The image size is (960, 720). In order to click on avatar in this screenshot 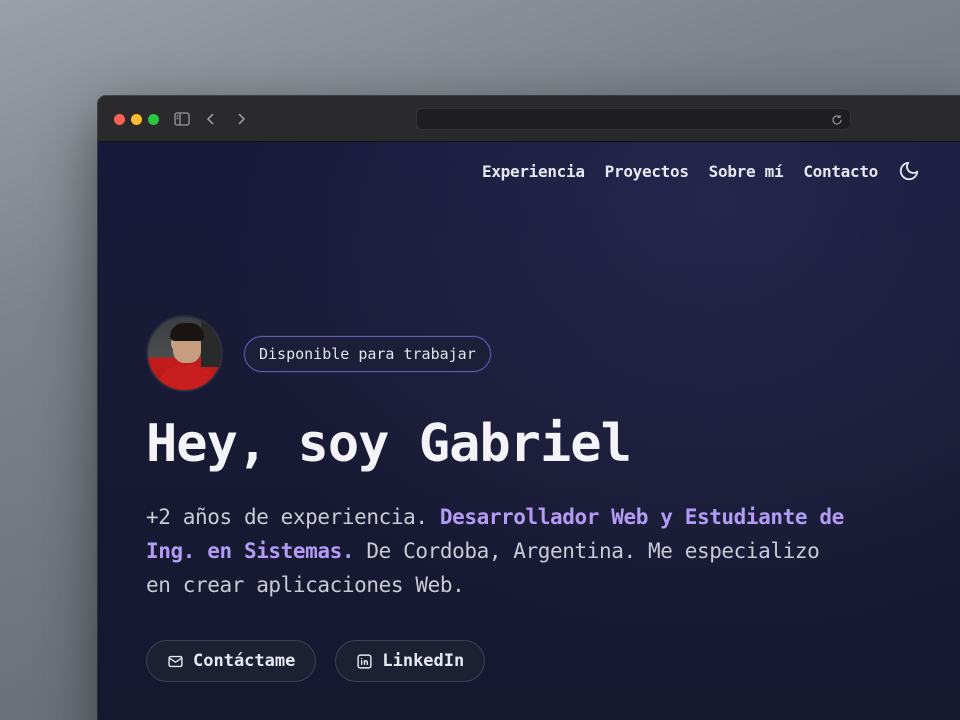, I will do `click(184, 353)`.